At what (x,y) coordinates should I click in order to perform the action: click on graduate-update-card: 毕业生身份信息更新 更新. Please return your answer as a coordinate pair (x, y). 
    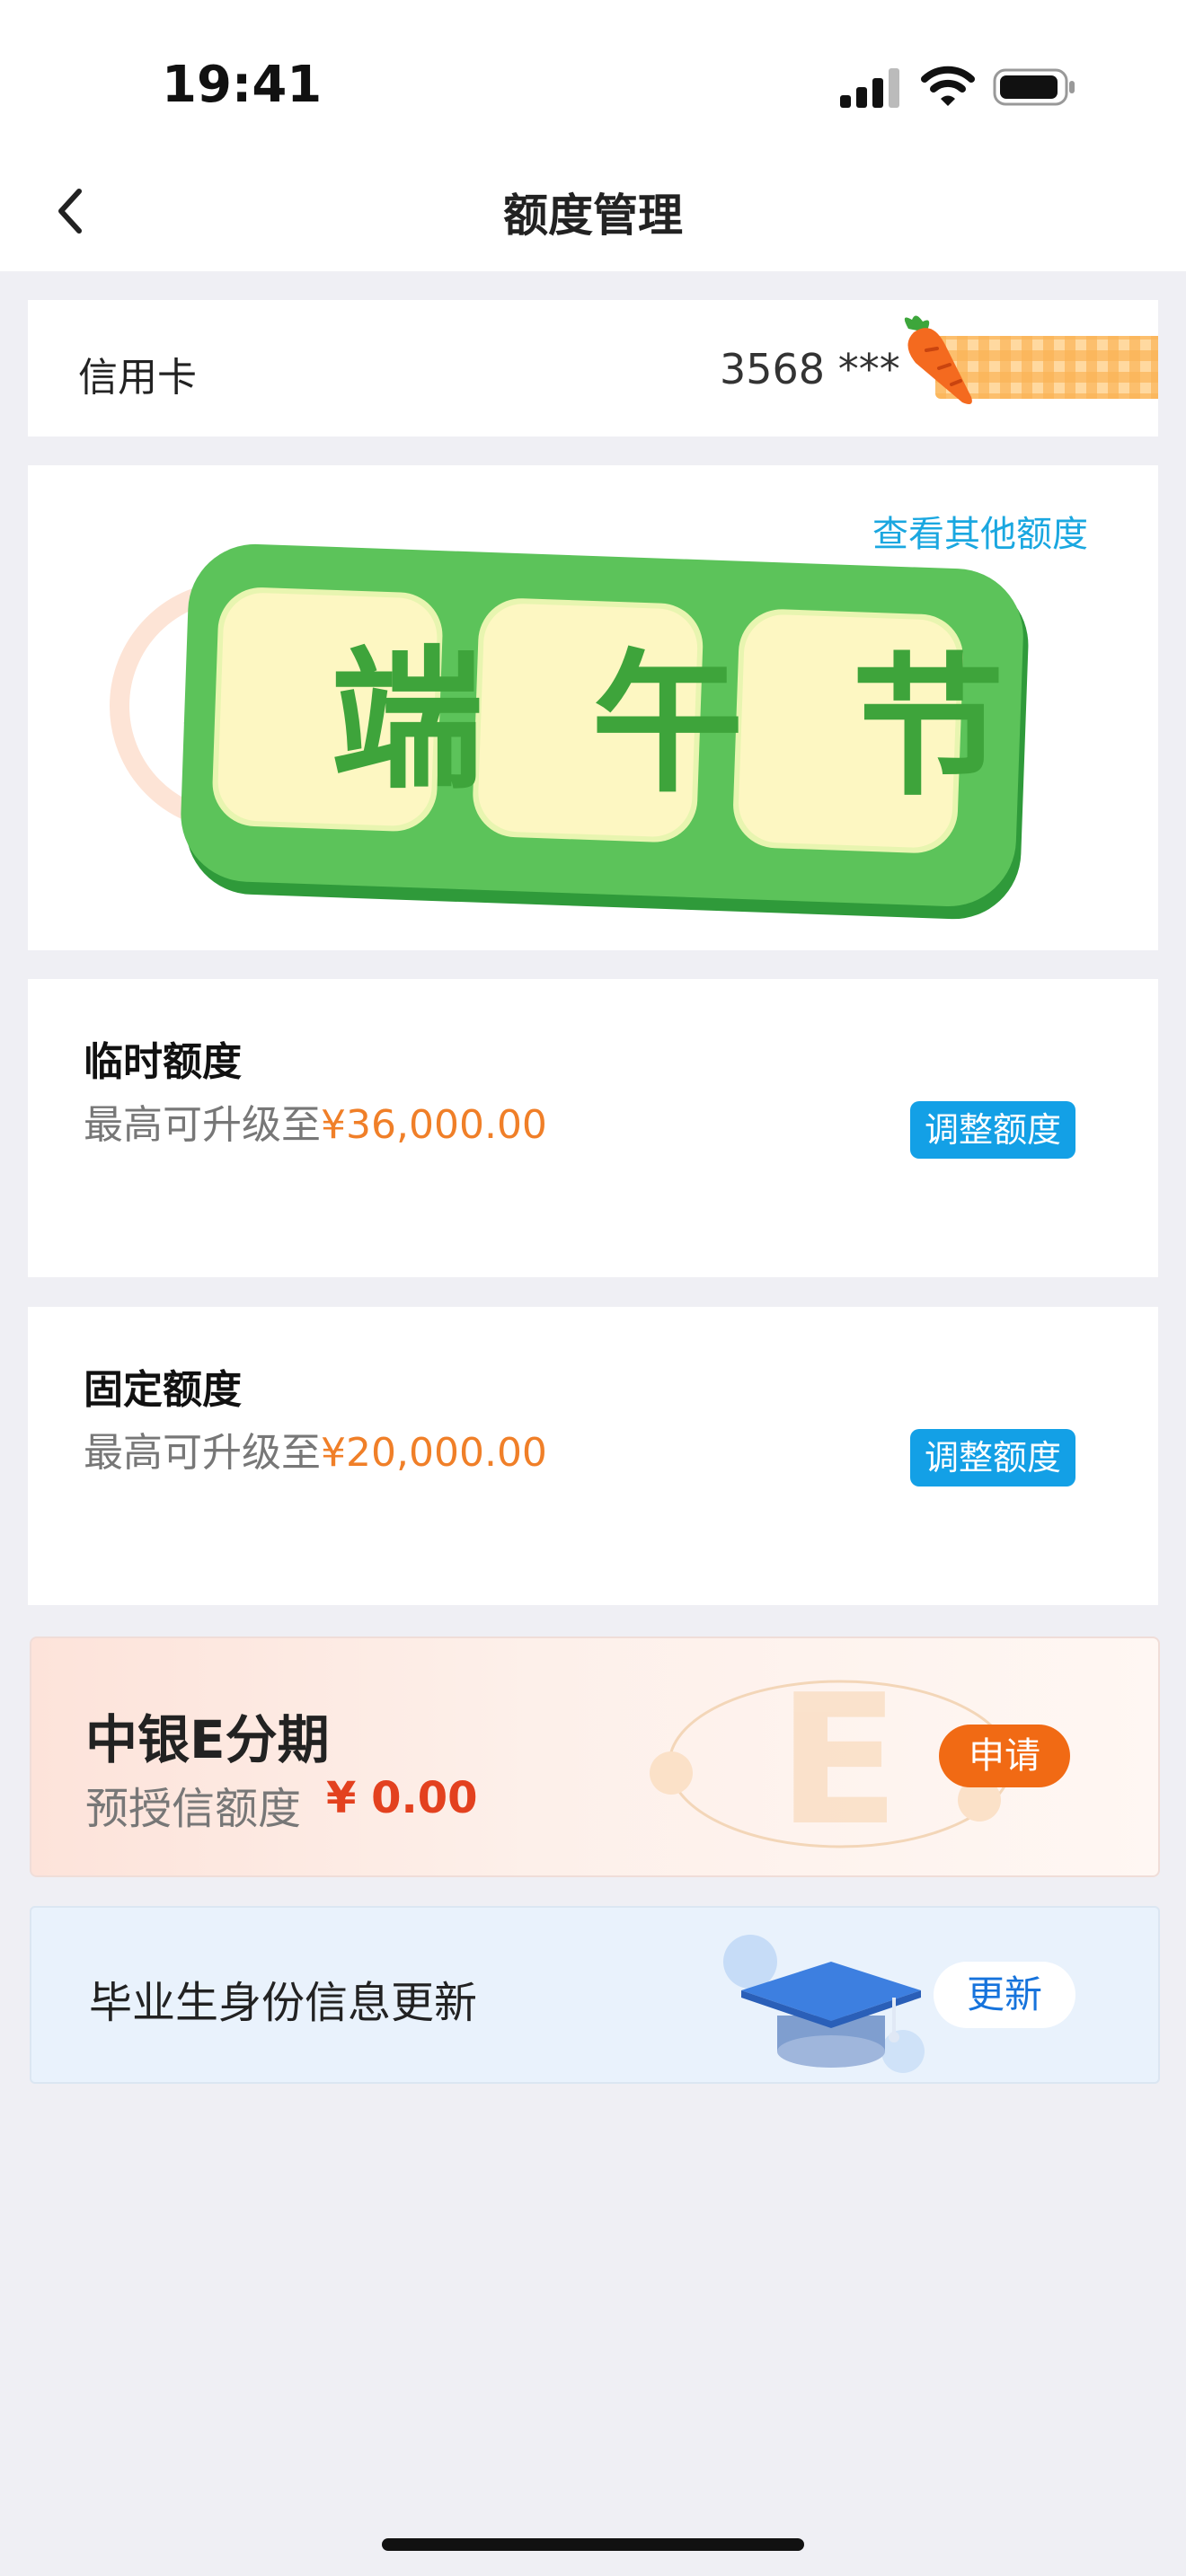
    Looking at the image, I should click on (595, 1995).